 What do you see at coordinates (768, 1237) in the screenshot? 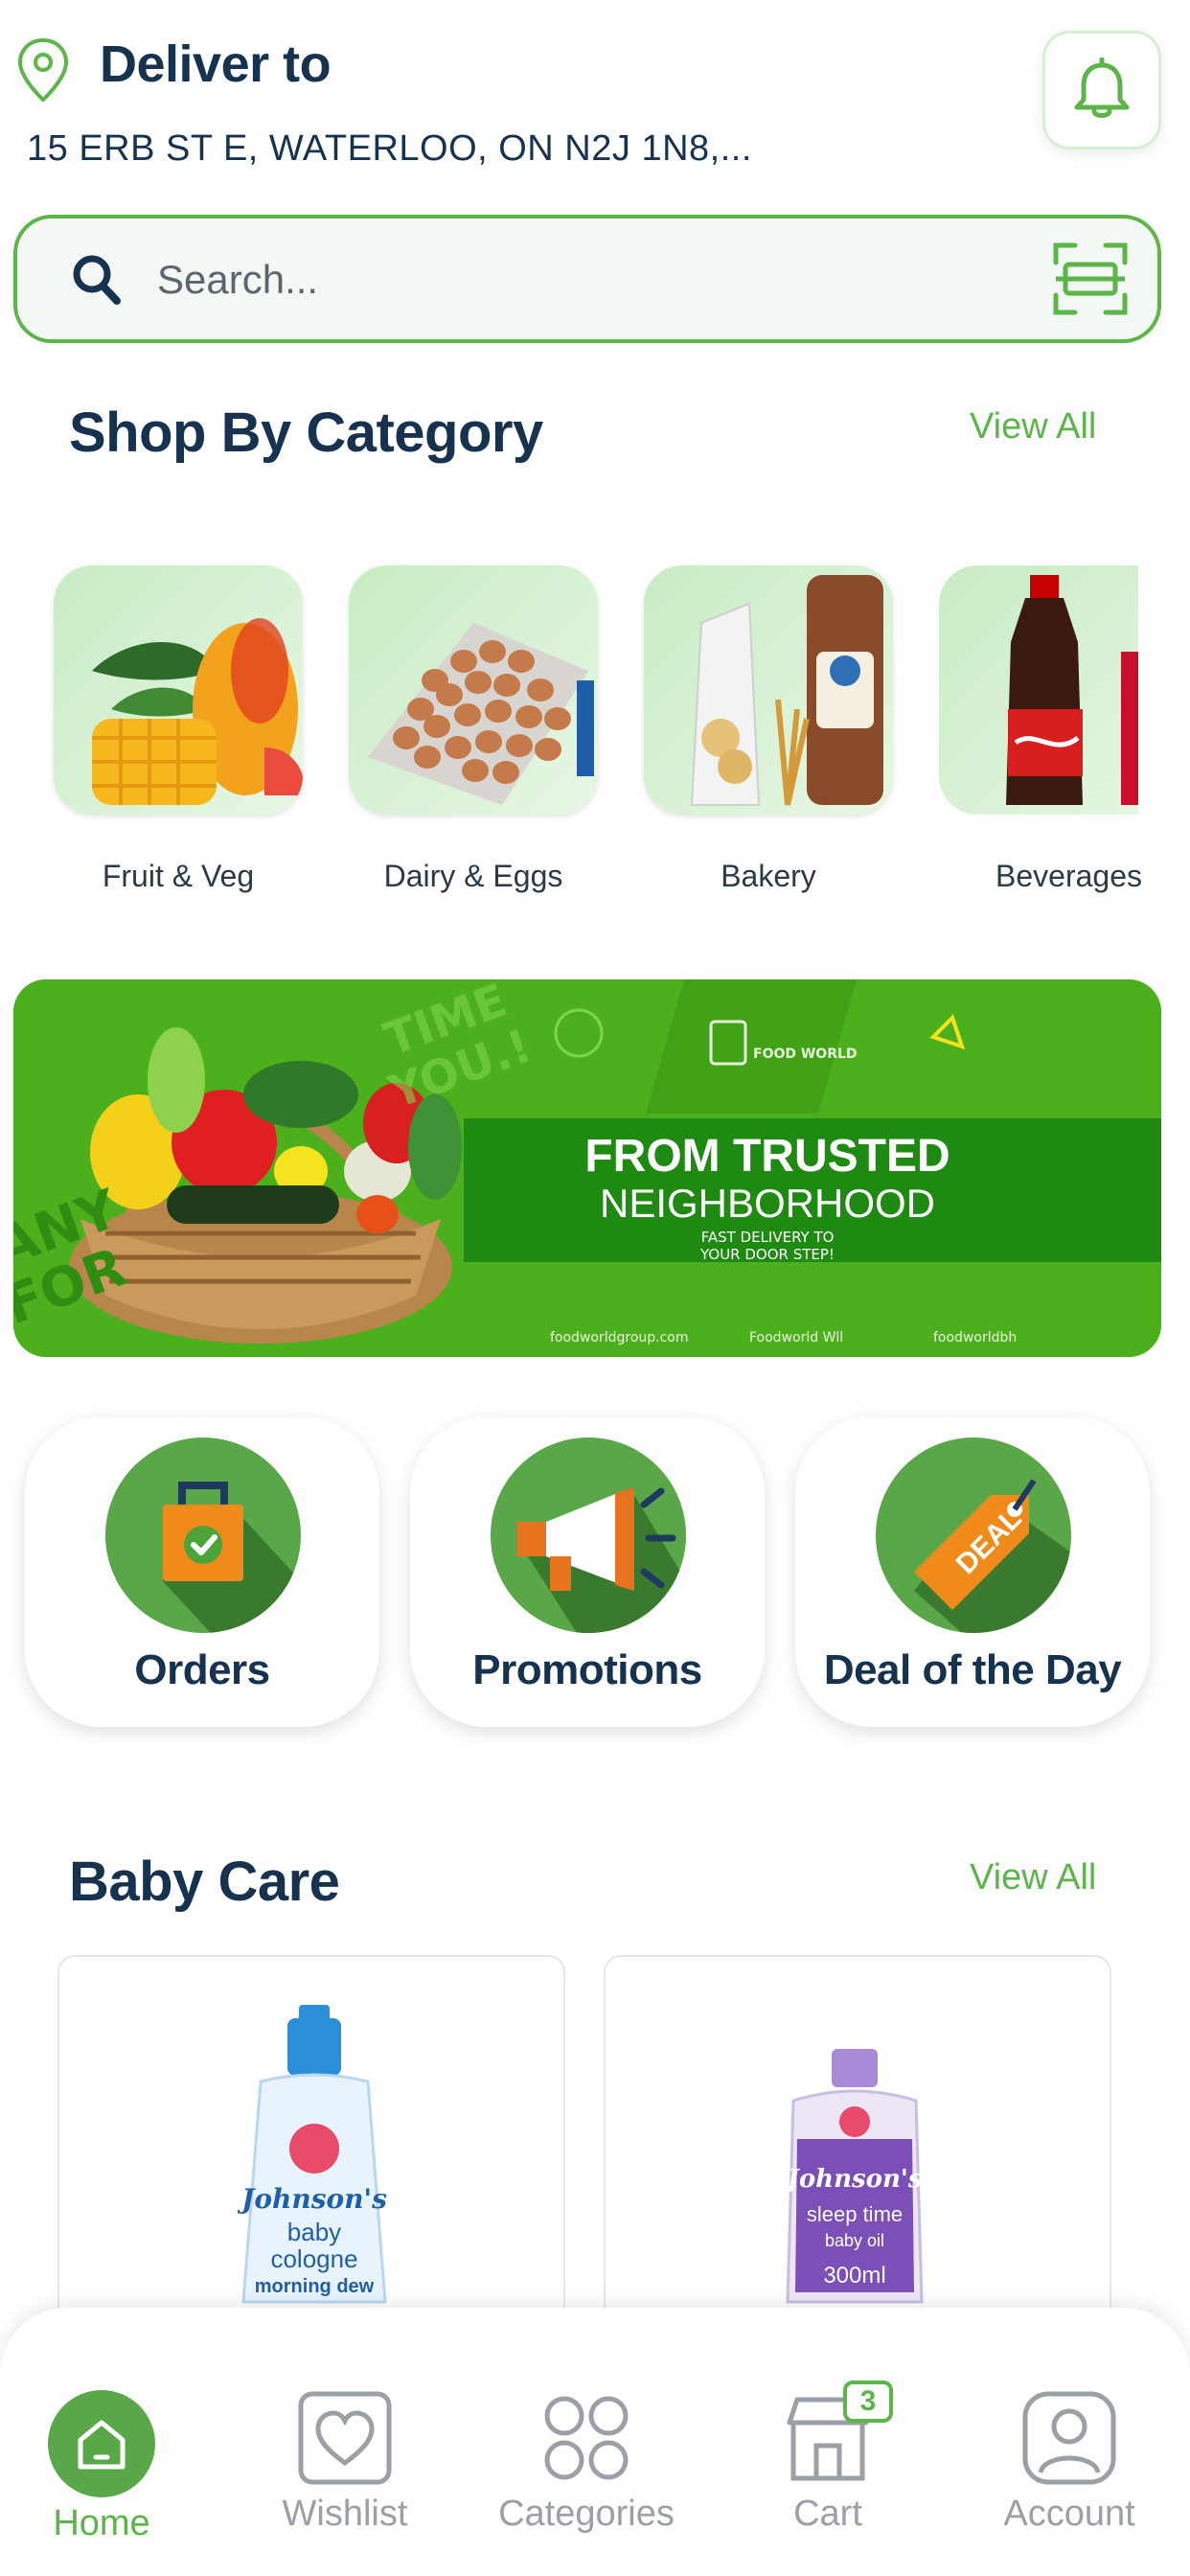
I see `banner-tagline-1: FAST DELIVERY TO` at bounding box center [768, 1237].